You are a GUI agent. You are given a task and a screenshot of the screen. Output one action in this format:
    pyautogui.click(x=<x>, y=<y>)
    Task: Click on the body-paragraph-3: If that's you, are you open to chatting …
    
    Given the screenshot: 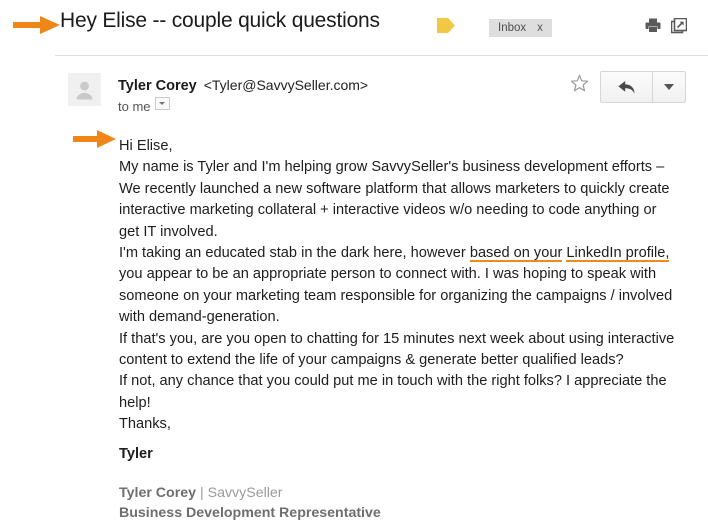 What is the action you would take?
    pyautogui.click(x=397, y=349)
    